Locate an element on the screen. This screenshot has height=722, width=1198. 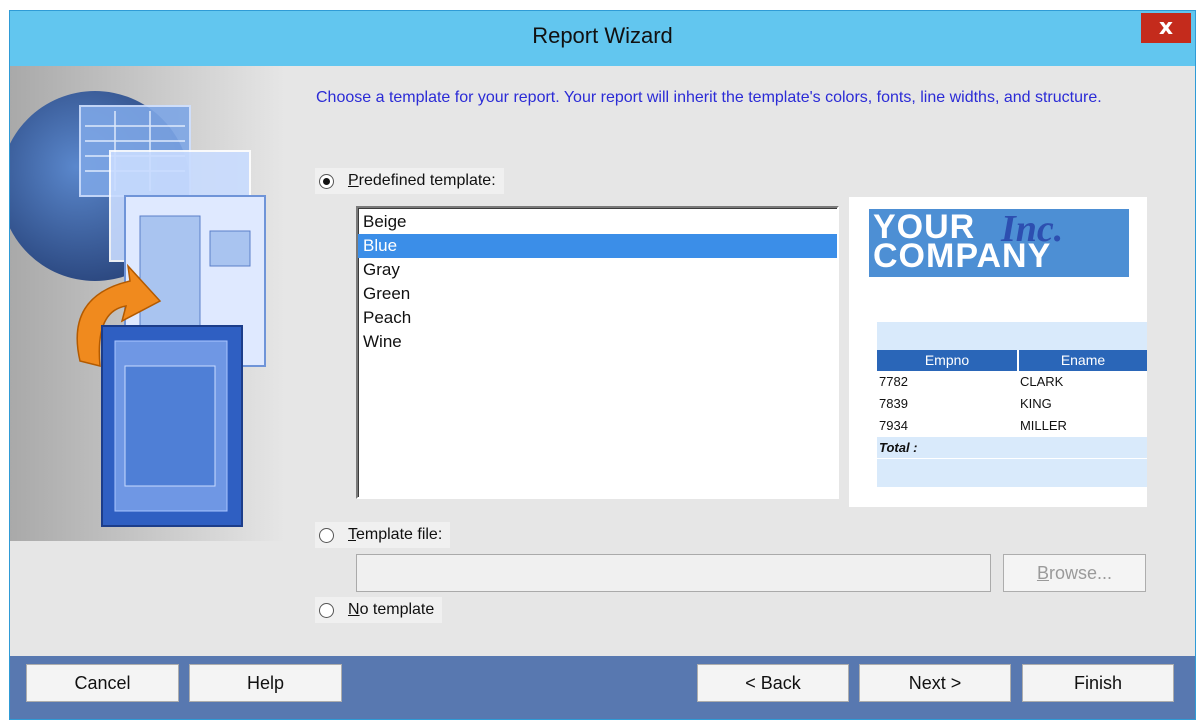
company-logo: YOUR Inc. COMPANY is located at coordinates (999, 243).